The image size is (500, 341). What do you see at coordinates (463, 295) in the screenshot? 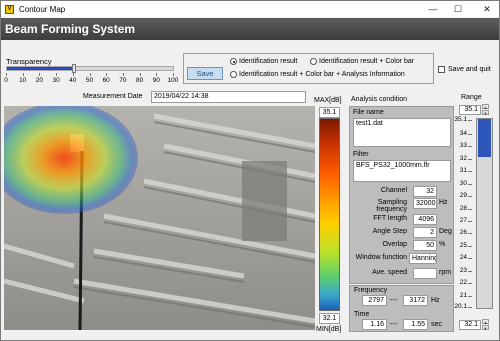
I see `range-tick-label: 21` at bounding box center [463, 295].